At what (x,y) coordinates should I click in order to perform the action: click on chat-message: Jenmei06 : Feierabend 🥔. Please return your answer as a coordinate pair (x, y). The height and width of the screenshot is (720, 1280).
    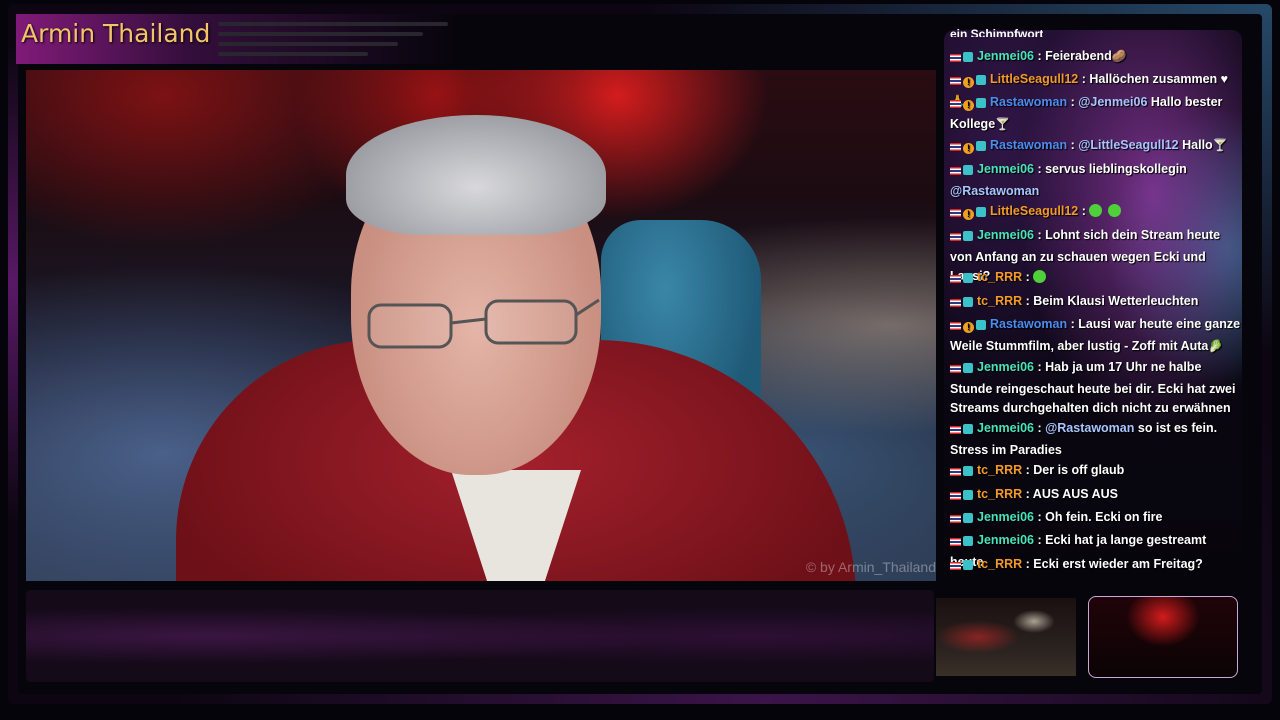
    Looking at the image, I should click on (1096, 58).